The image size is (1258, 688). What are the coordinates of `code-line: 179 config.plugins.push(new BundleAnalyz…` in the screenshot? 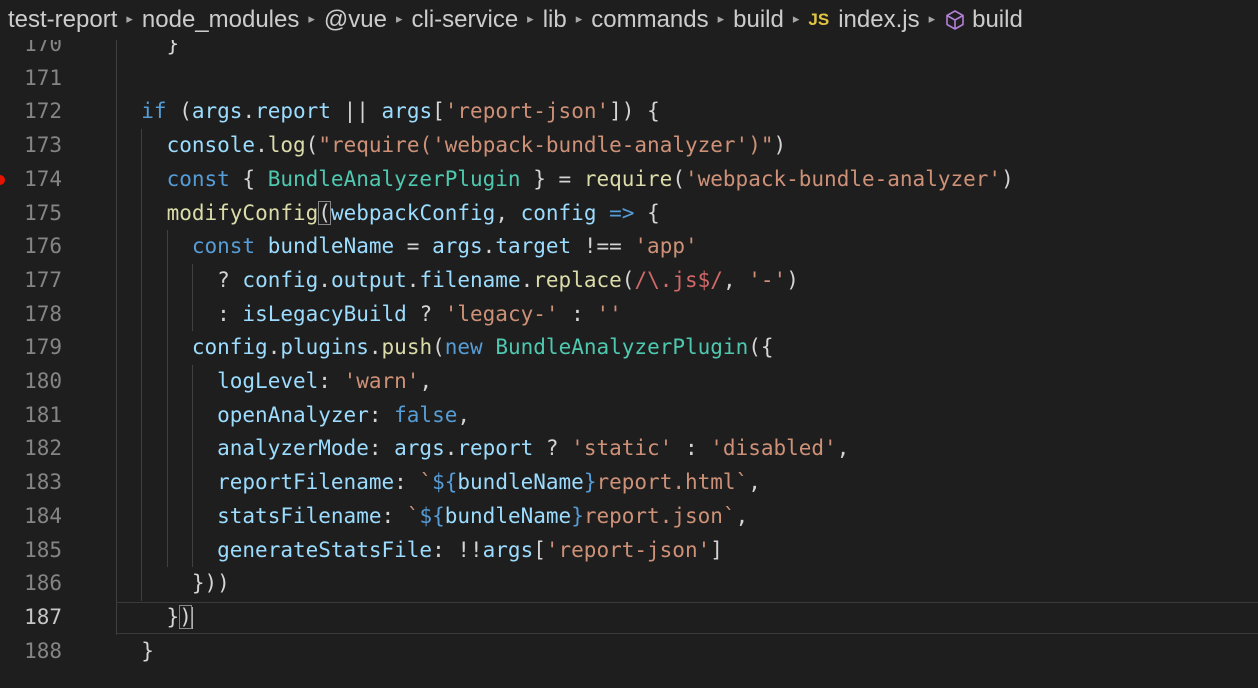 It's located at (629, 348).